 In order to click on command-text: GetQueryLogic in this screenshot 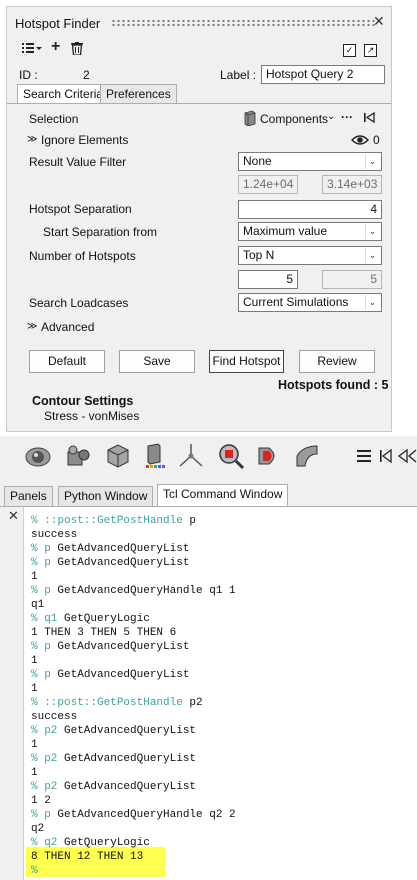, I will do `click(103, 843)`.